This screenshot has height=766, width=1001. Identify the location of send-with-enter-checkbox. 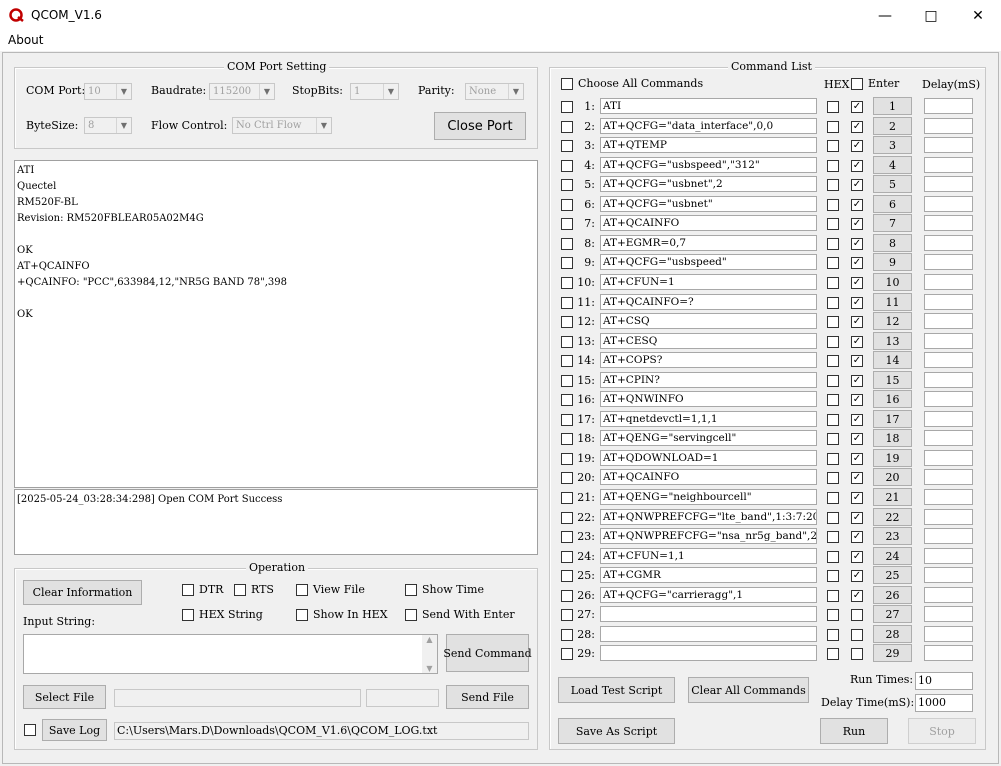
(411, 615).